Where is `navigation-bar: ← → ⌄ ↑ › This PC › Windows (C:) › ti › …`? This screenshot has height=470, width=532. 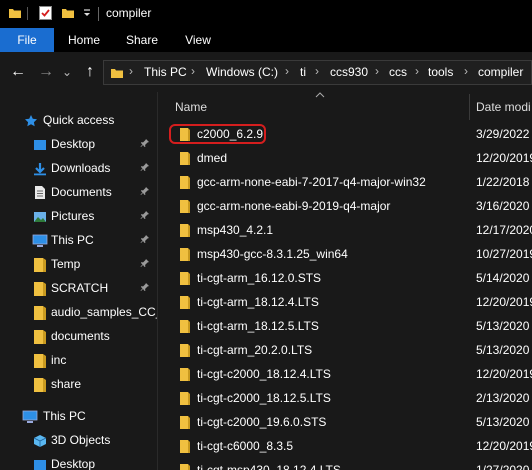 navigation-bar: ← → ⌄ ↑ › This PC › Windows (C:) › ti › … is located at coordinates (266, 72).